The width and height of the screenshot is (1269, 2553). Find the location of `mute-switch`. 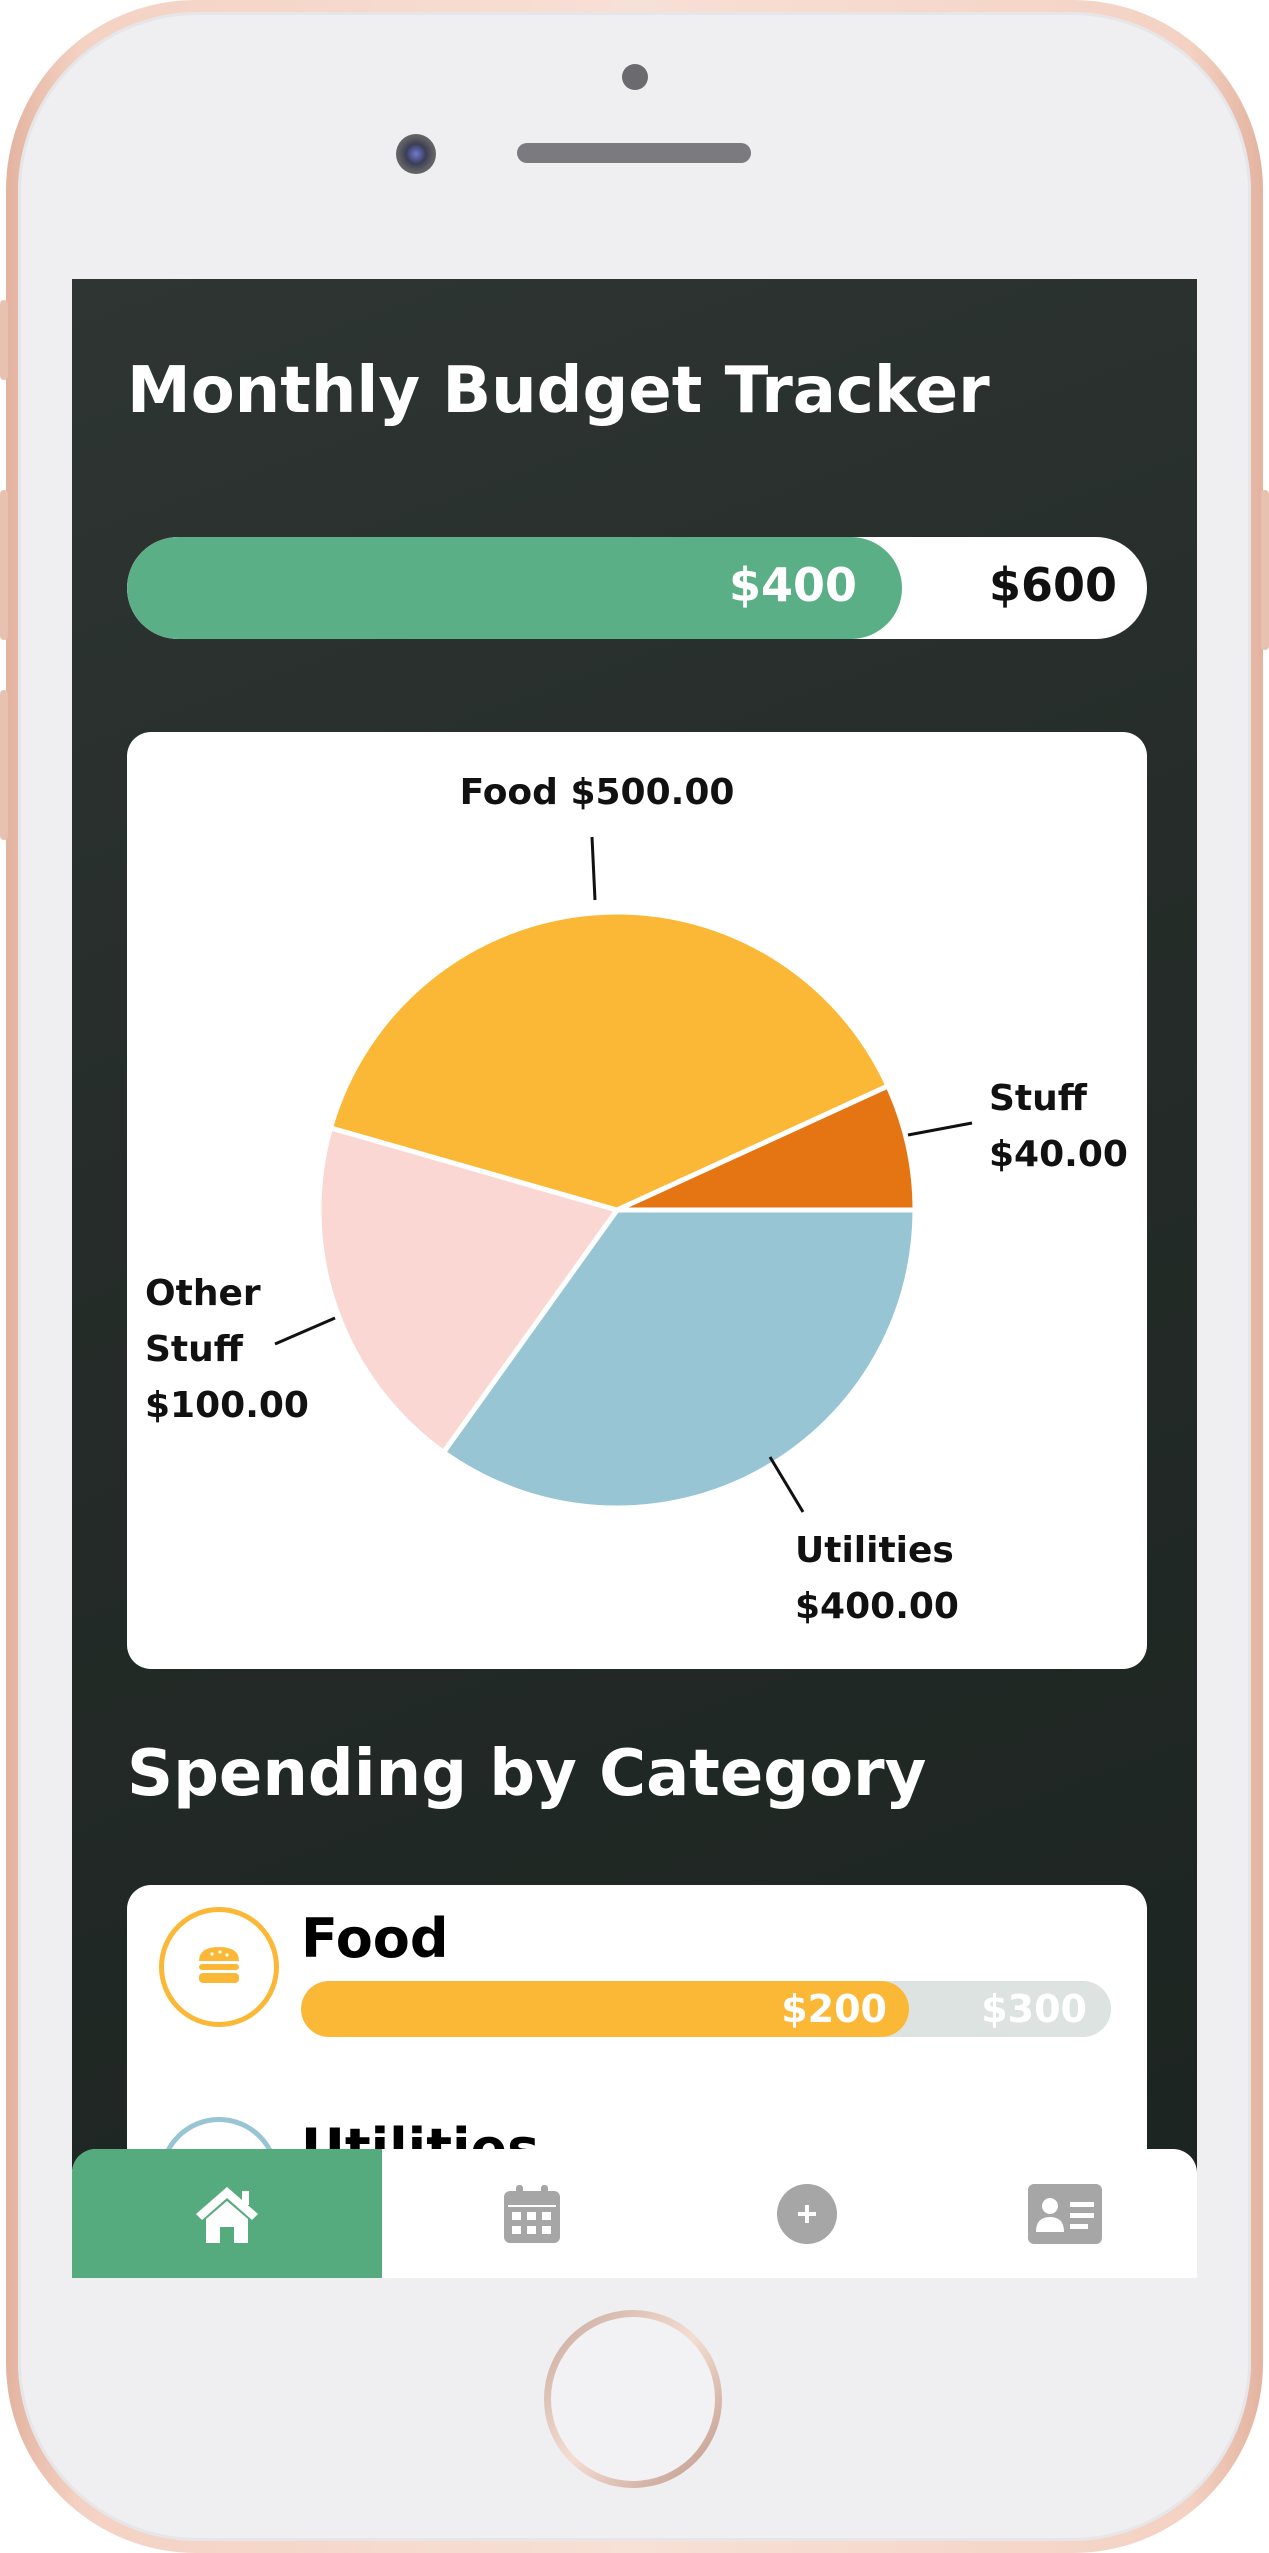

mute-switch is located at coordinates (4, 340).